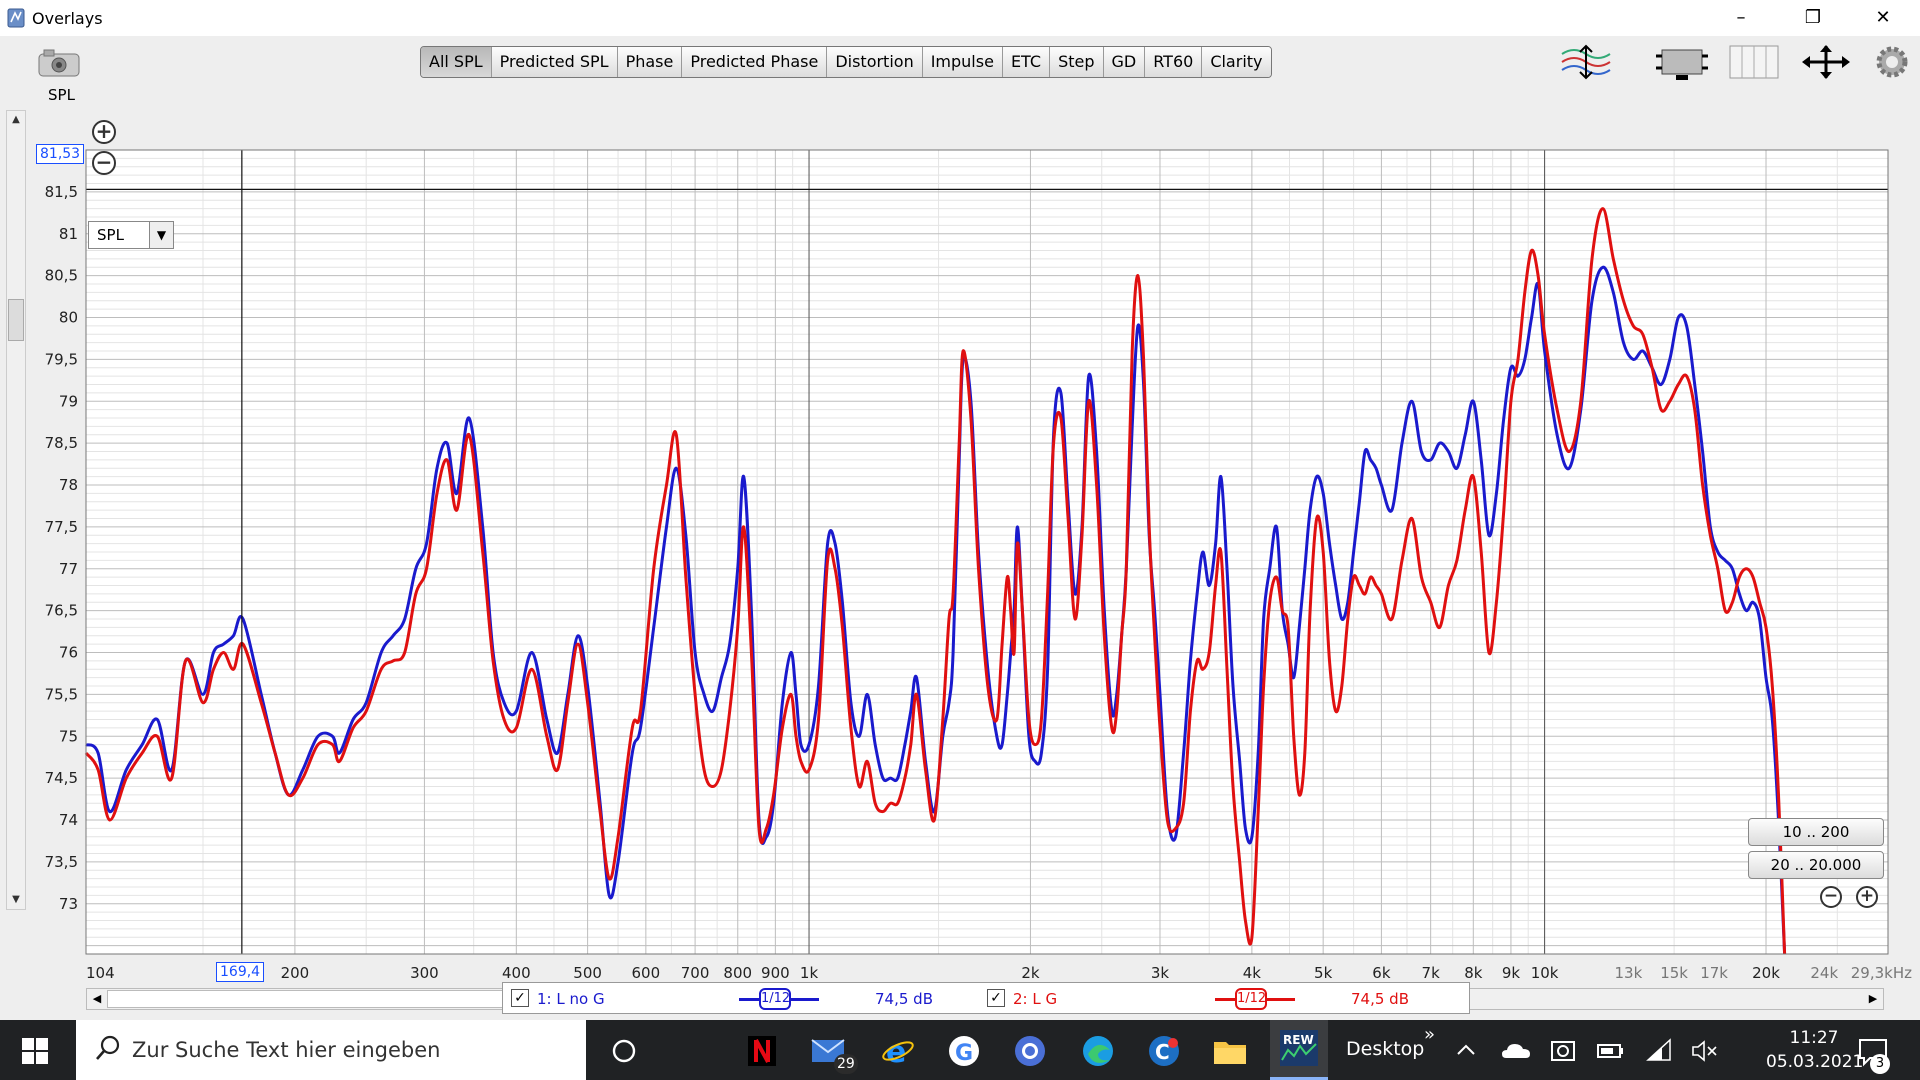  I want to click on svg-text: G, so click(964, 1053).